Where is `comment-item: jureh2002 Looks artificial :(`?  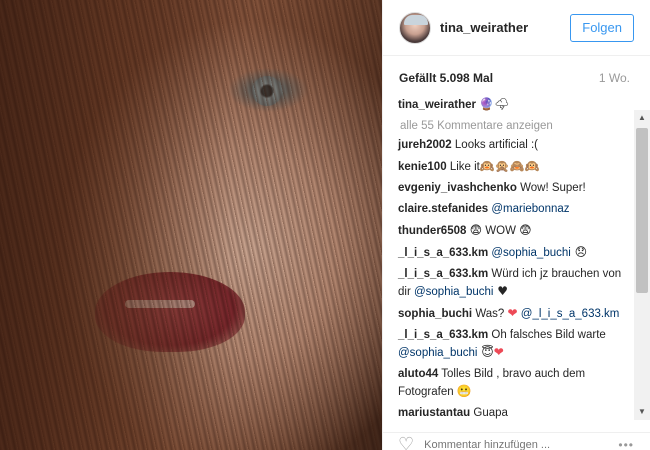 comment-item: jureh2002 Looks artificial :( is located at coordinates (512, 145).